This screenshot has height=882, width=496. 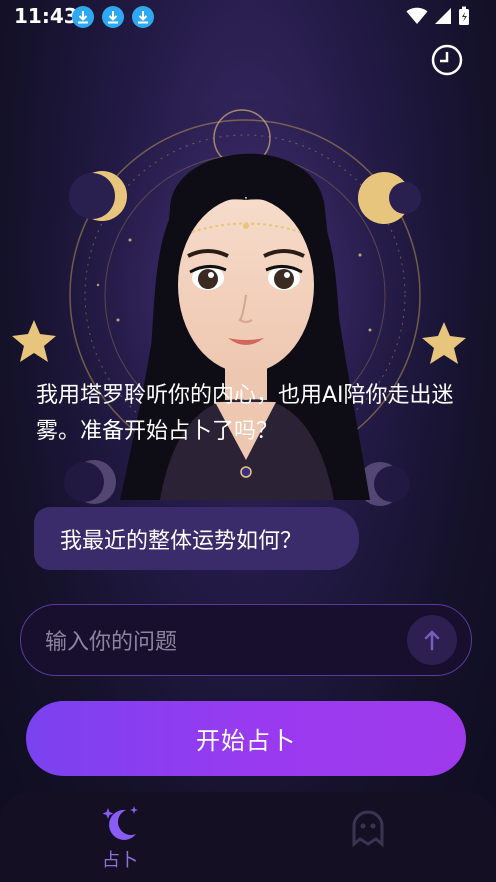 I want to click on ghost-icon, so click(x=368, y=829).